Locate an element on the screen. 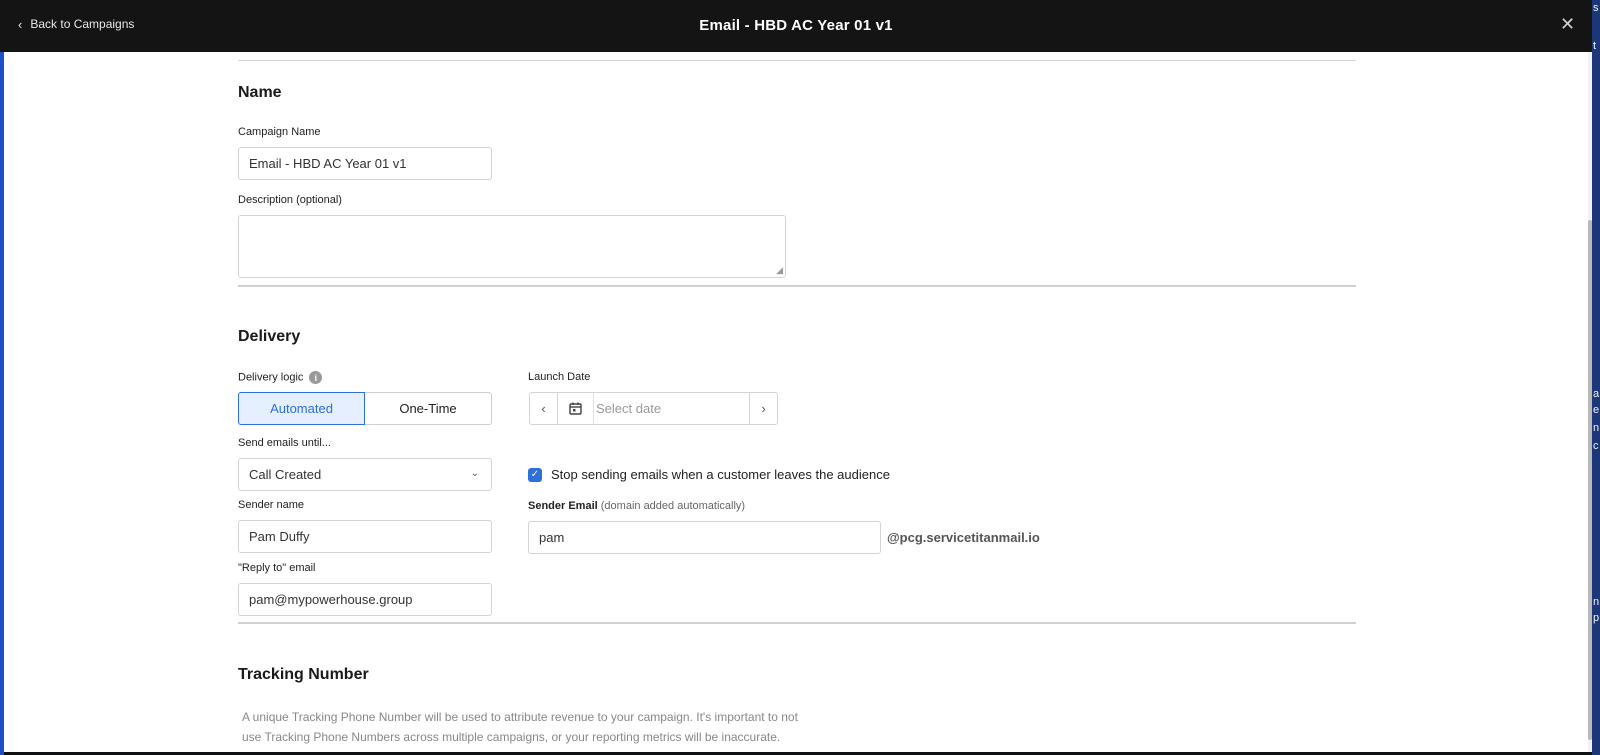  launch-date-label: Launch Date is located at coordinates (559, 377).